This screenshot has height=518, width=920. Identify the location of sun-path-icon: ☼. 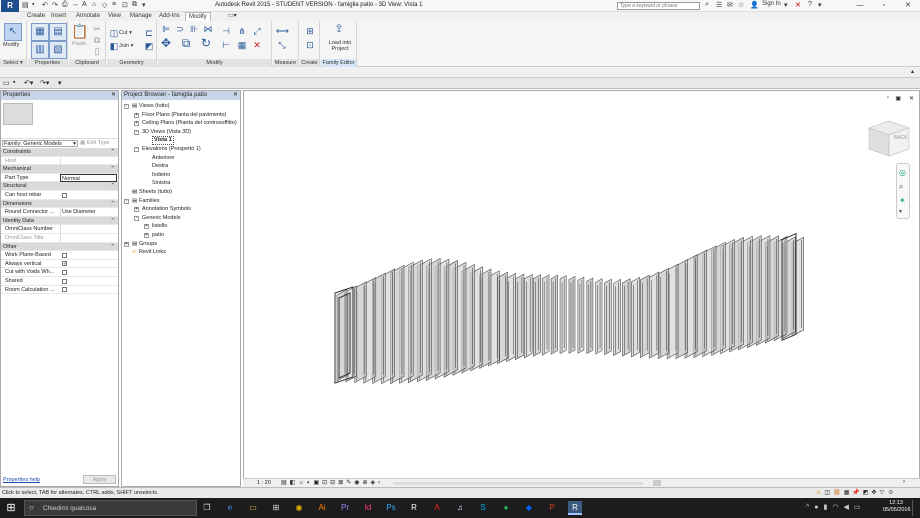
(302, 483).